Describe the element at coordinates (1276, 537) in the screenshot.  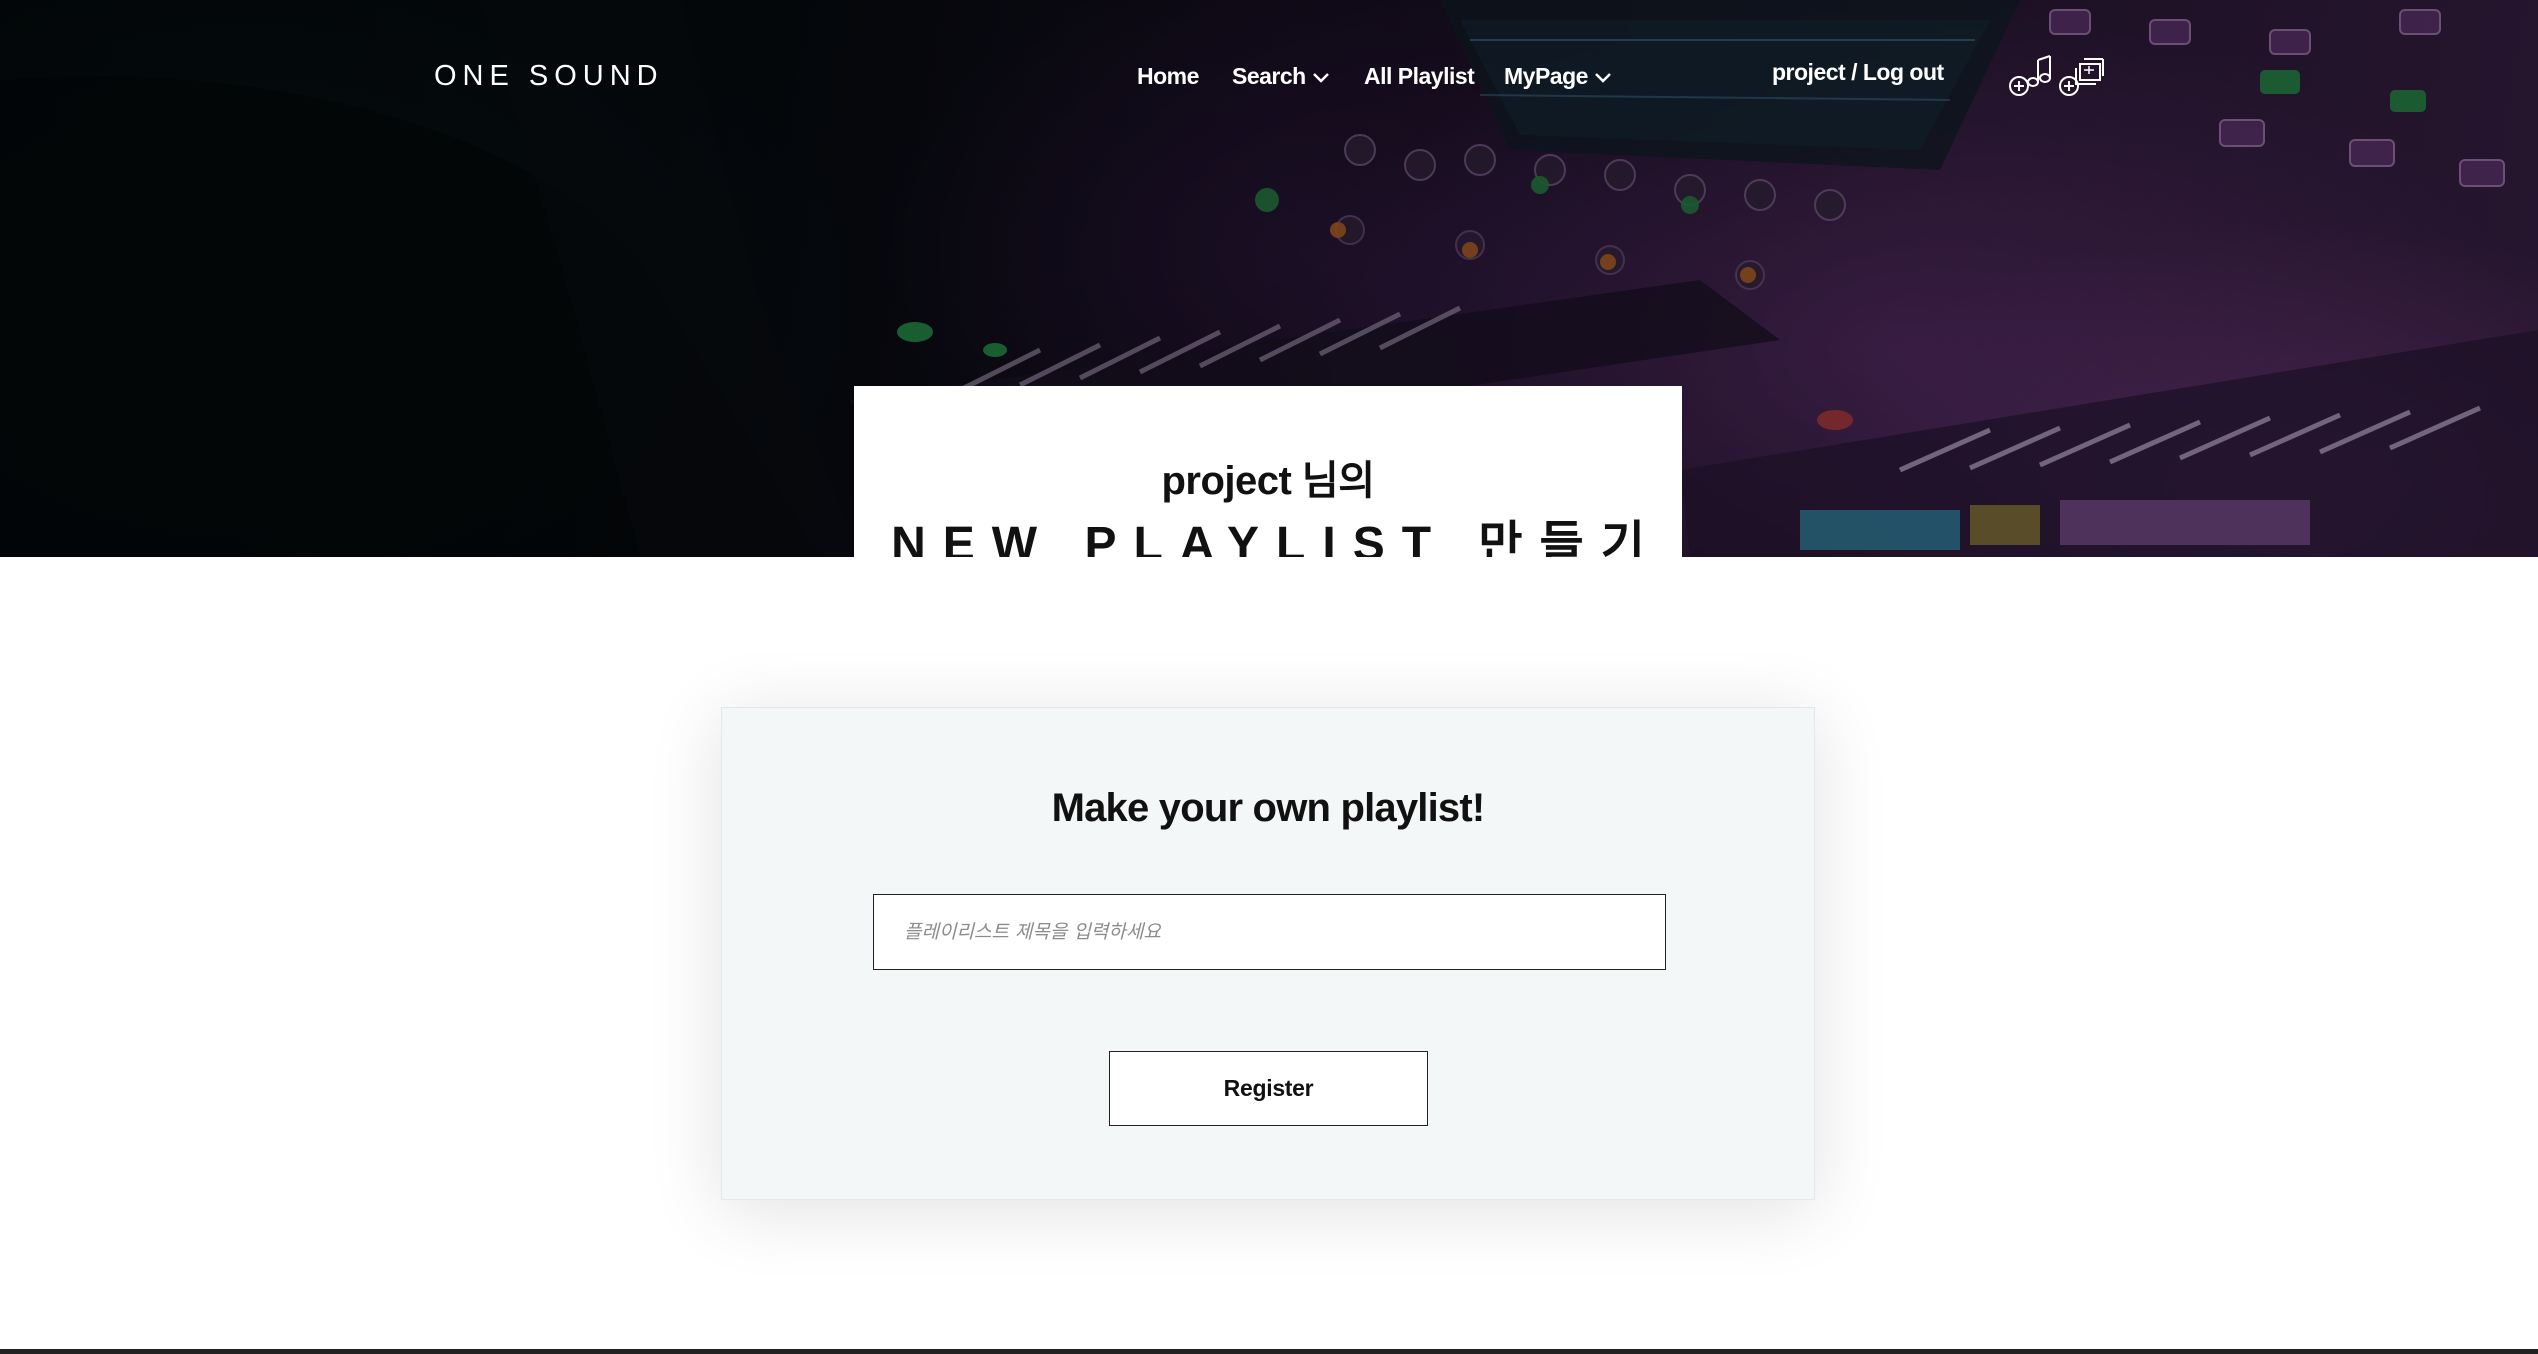
I see `page-title: NEW PLAYLIST 만들기` at that location.